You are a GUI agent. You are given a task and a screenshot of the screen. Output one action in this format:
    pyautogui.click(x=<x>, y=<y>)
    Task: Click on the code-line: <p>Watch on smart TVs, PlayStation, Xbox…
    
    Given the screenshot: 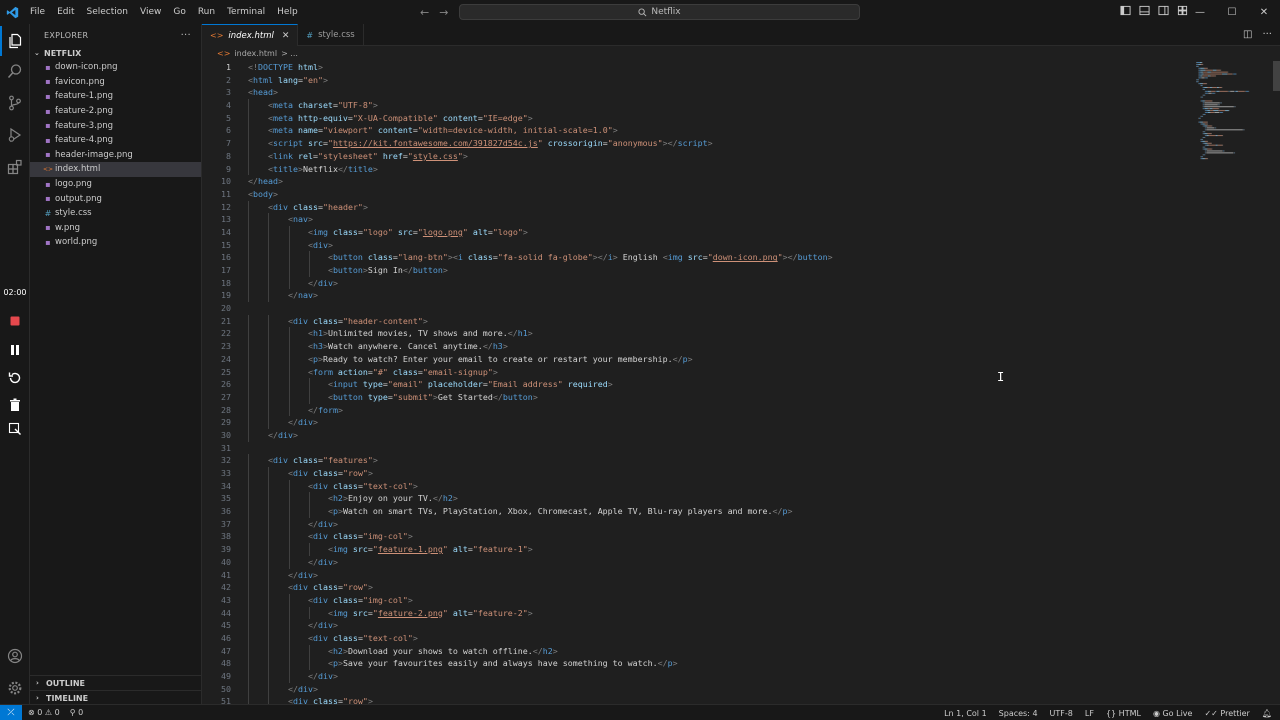 What is the action you would take?
    pyautogui.click(x=540, y=511)
    